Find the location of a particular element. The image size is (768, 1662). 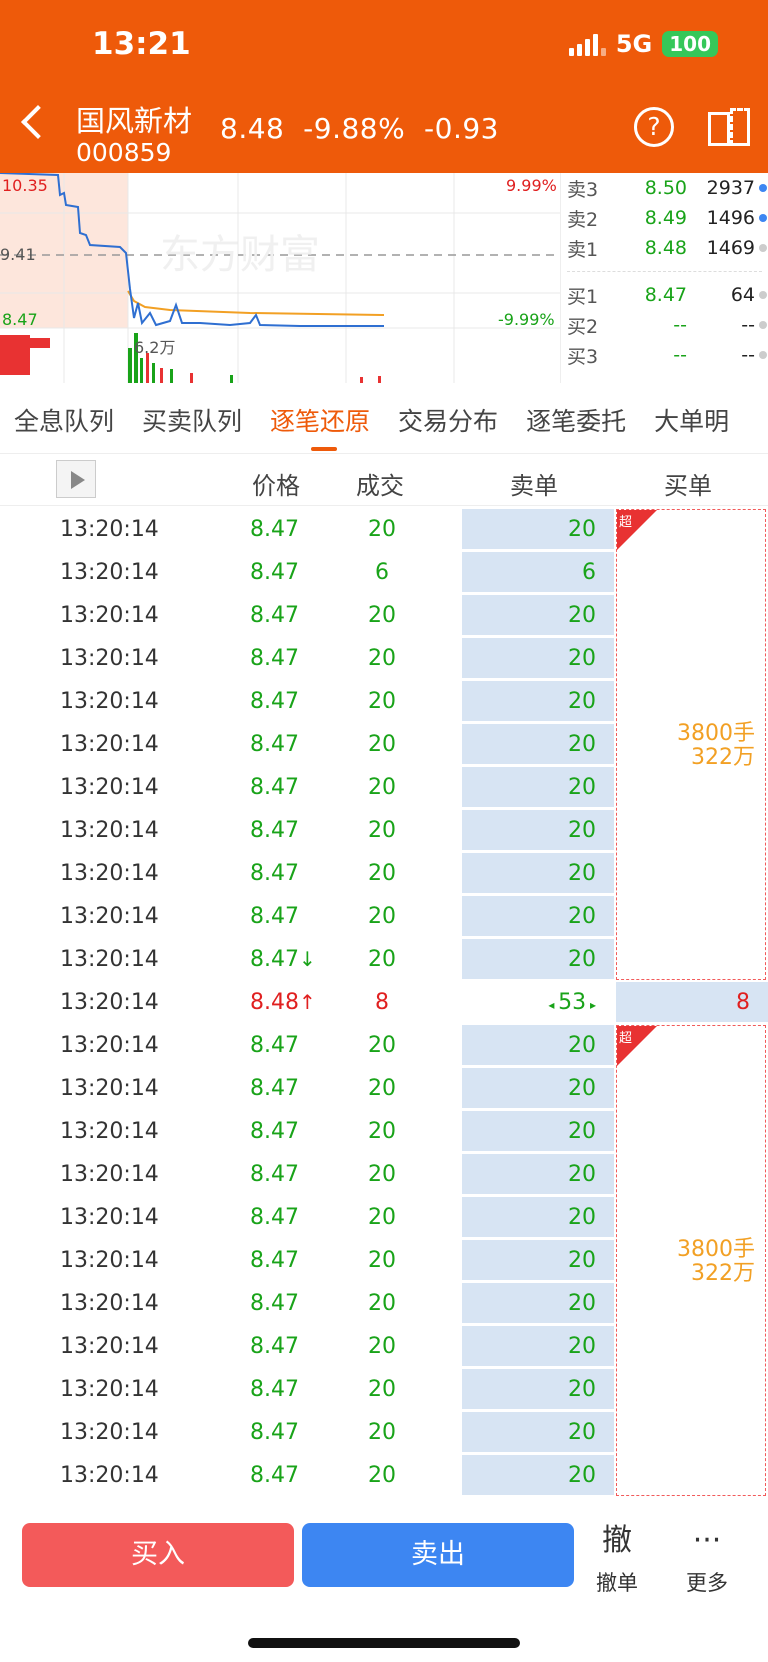

trade-price-value: 8.48 is located at coordinates (274, 1002).